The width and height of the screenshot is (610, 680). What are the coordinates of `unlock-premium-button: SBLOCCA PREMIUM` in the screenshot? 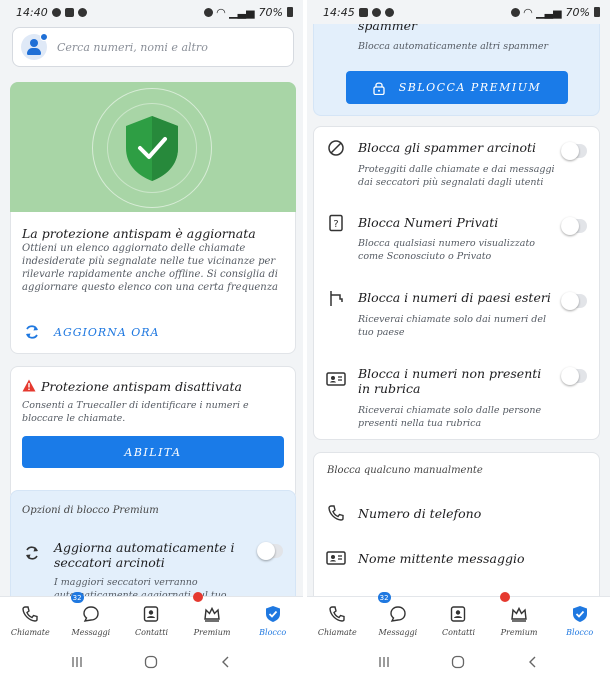 It's located at (457, 87).